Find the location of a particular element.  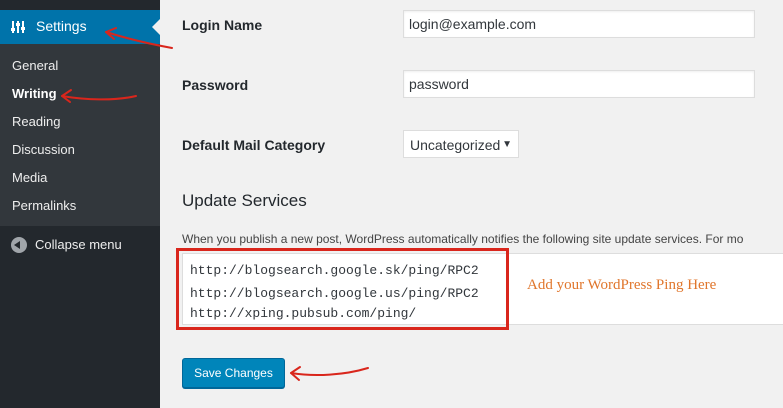

annotation-arrow-save is located at coordinates (329, 372).